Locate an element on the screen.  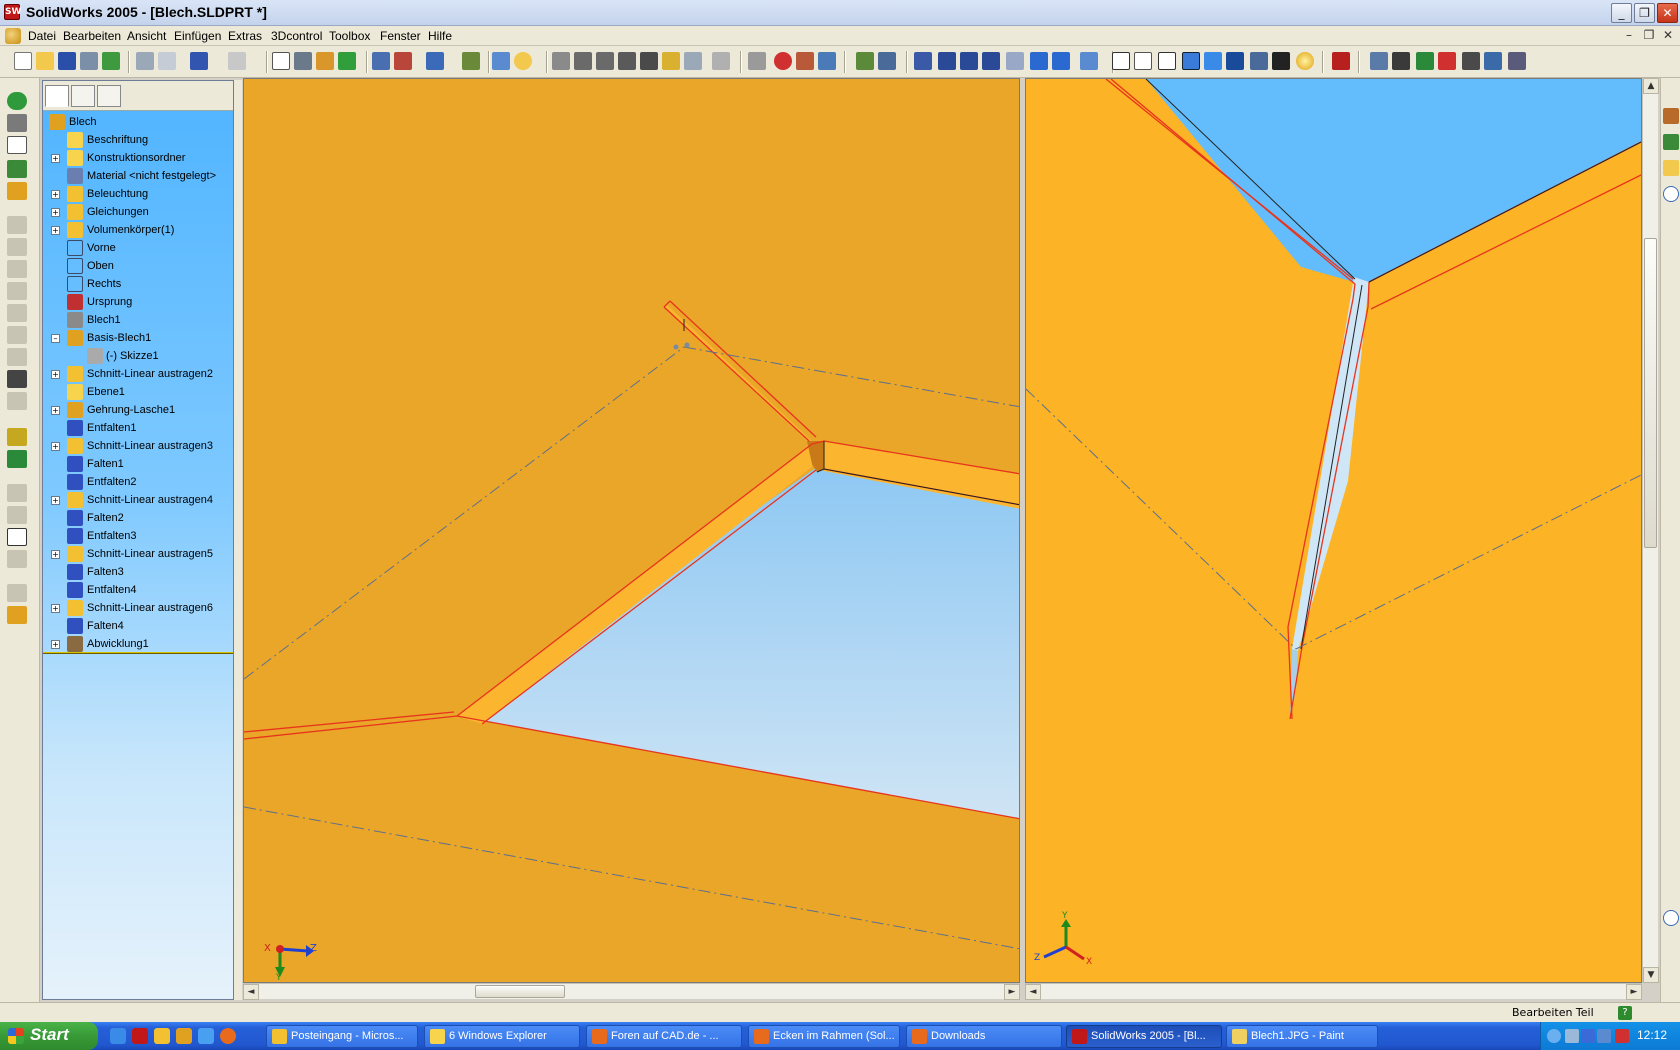
components-icon is located at coordinates (1517, 61).